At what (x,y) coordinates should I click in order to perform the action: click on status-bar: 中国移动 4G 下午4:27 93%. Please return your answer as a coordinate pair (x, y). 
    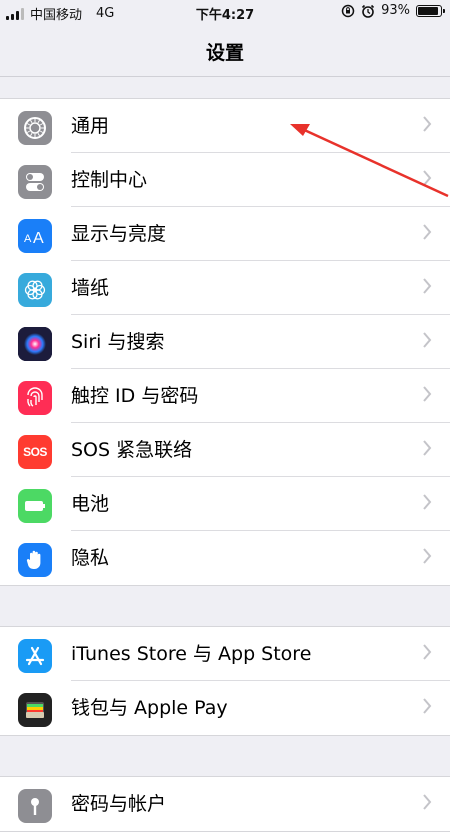
    Looking at the image, I should click on (225, 12).